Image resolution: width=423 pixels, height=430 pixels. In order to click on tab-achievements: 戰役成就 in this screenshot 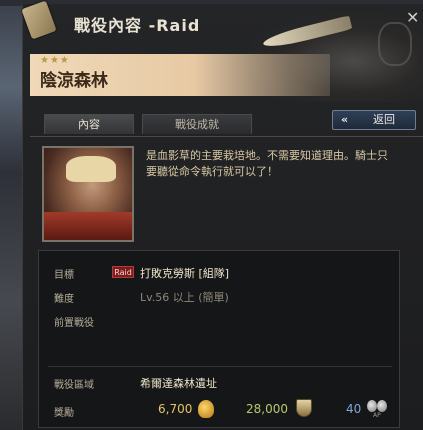, I will do `click(197, 124)`.